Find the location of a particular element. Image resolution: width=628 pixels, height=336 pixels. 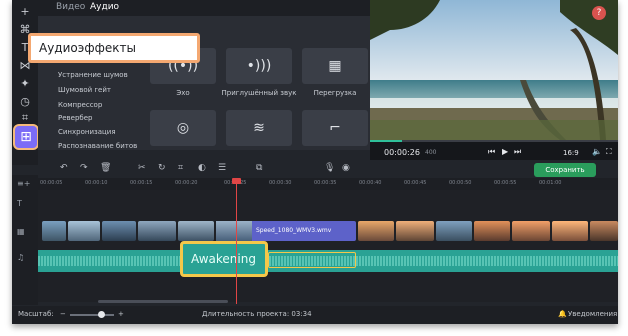

more-tools-icon: ⊞ is located at coordinates (26, 137).